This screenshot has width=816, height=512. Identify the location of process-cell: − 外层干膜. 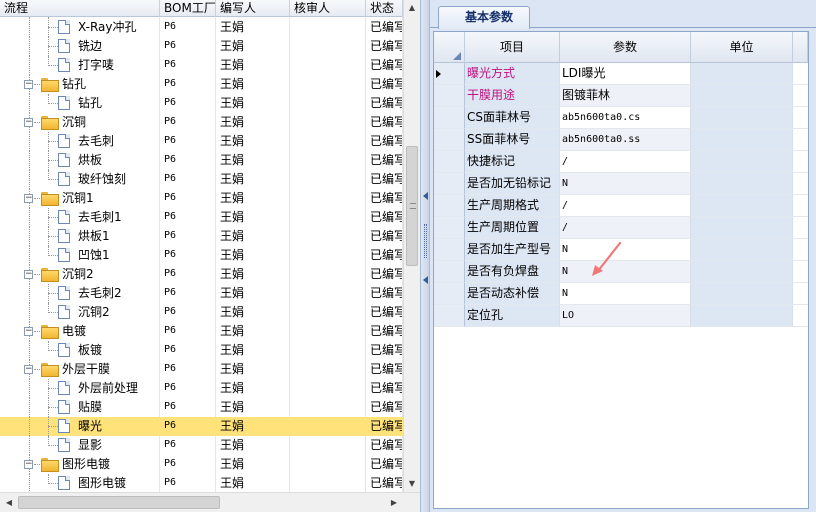
(80, 369).